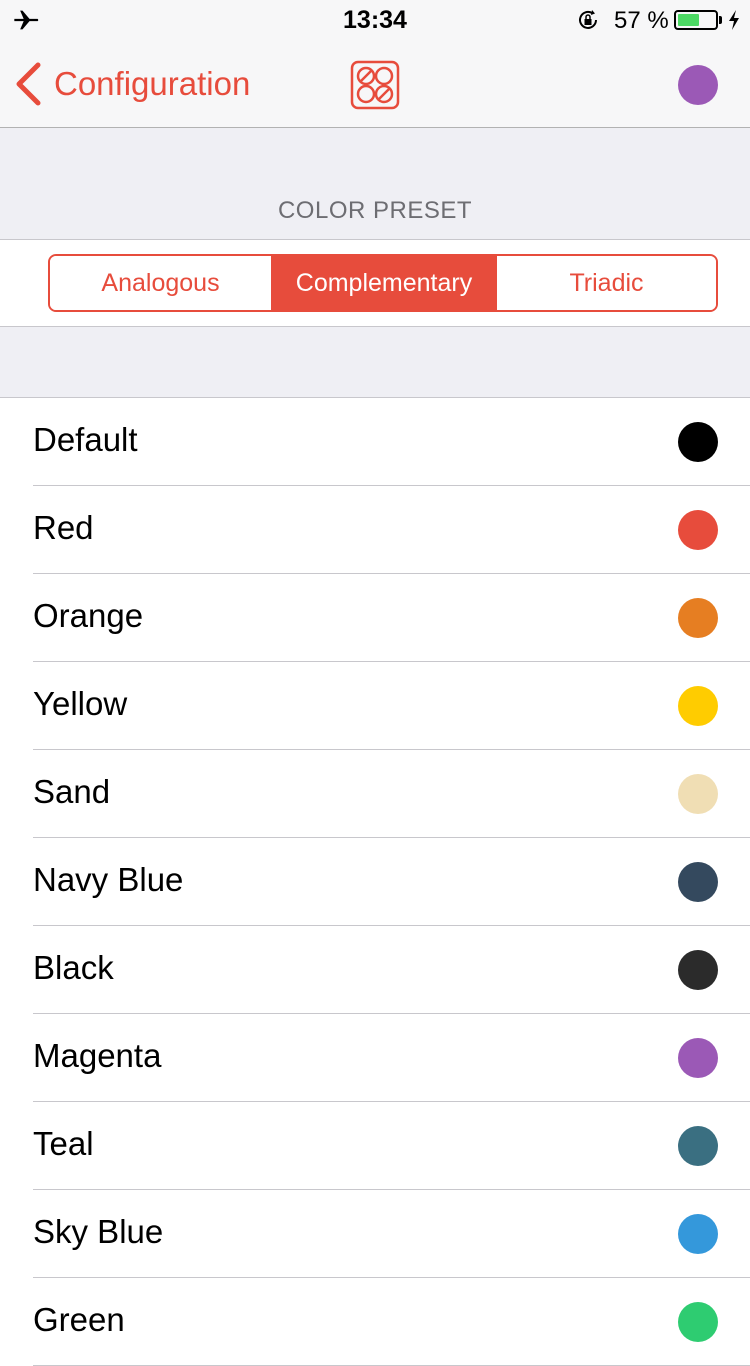 The height and width of the screenshot is (1366, 750). Describe the element at coordinates (73, 967) in the screenshot. I see `color-label: Black` at that location.